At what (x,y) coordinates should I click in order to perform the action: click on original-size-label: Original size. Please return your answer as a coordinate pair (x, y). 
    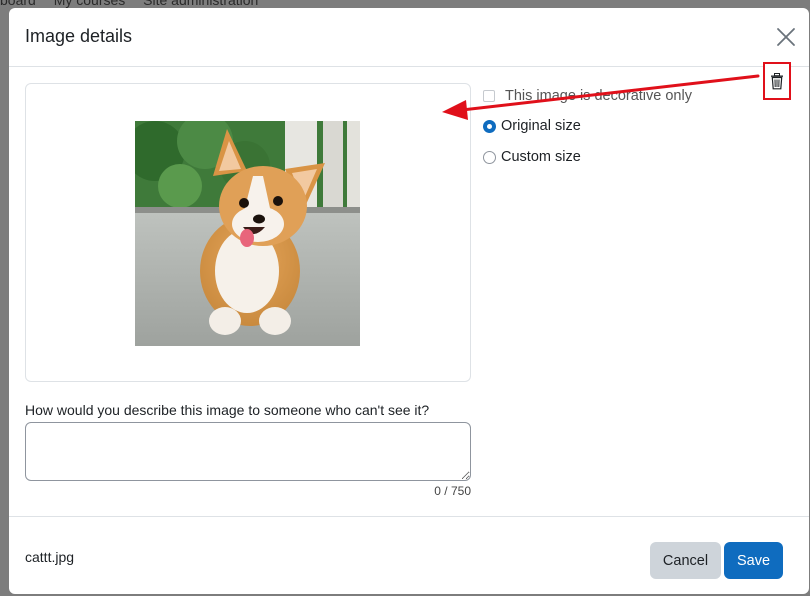
    Looking at the image, I should click on (541, 126).